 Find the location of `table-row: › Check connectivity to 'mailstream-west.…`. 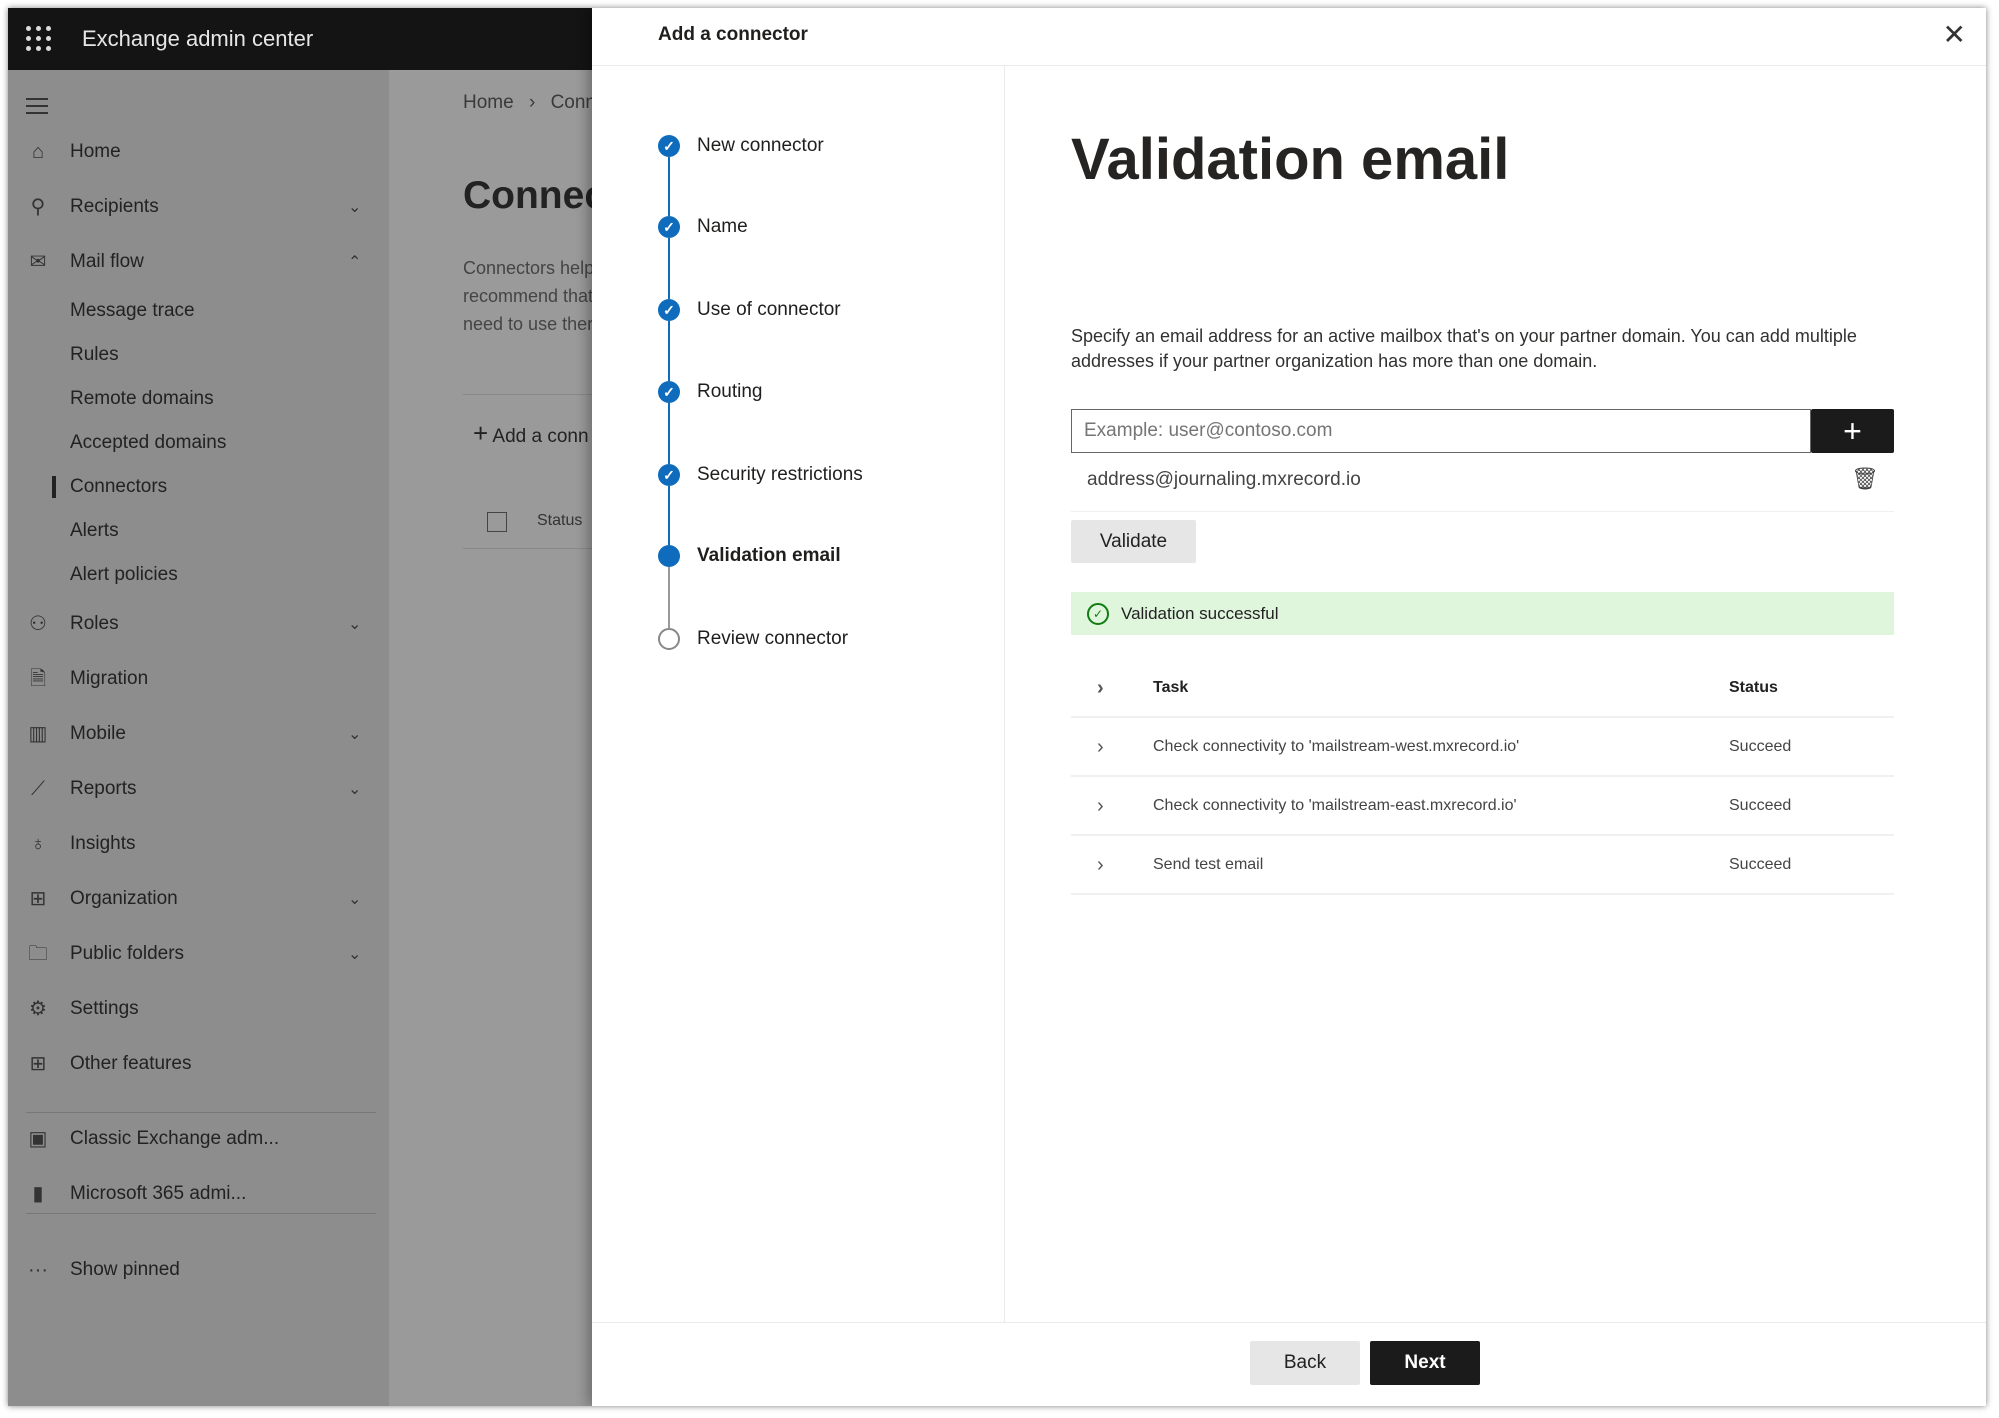

table-row: › Check connectivity to 'mailstream-west.… is located at coordinates (1482, 748).